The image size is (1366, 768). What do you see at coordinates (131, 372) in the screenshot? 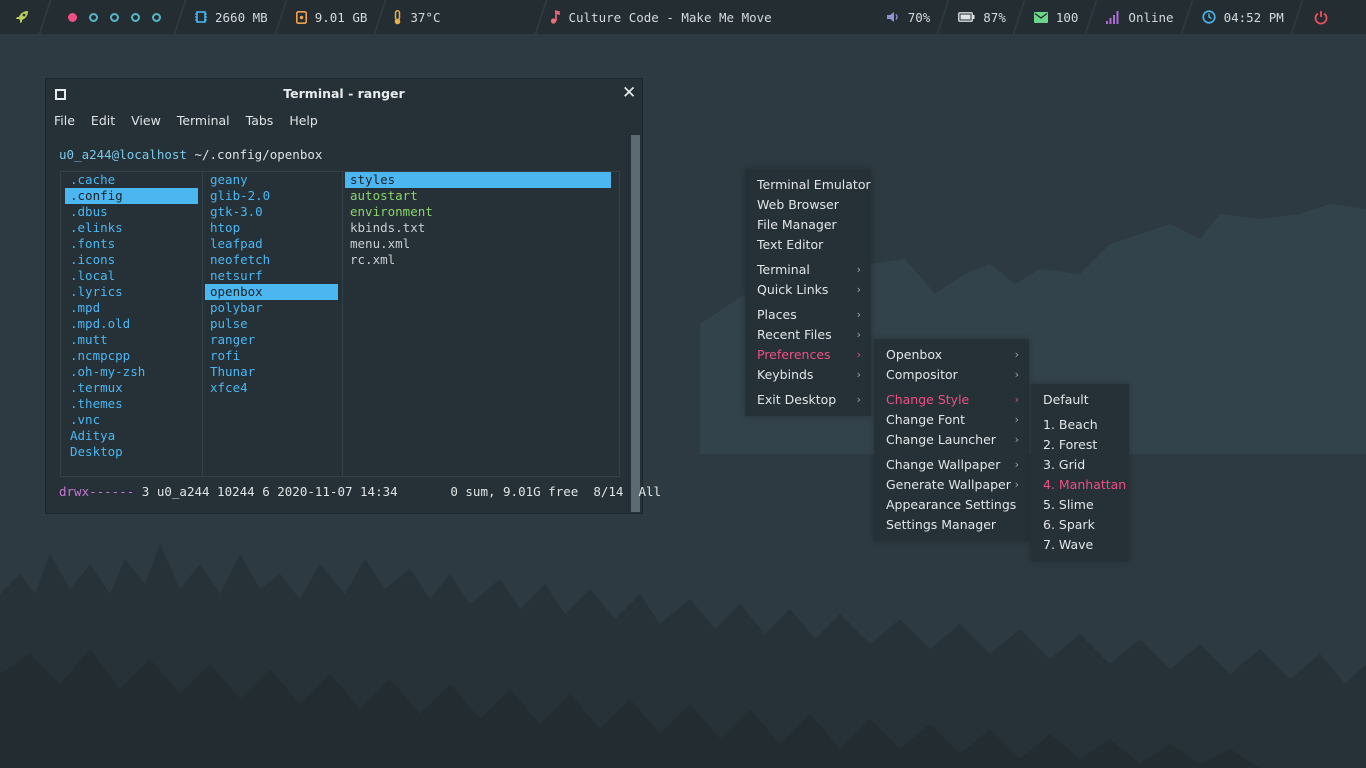
I see `file-entry-oh-my-zsh: .oh-my-zsh` at bounding box center [131, 372].